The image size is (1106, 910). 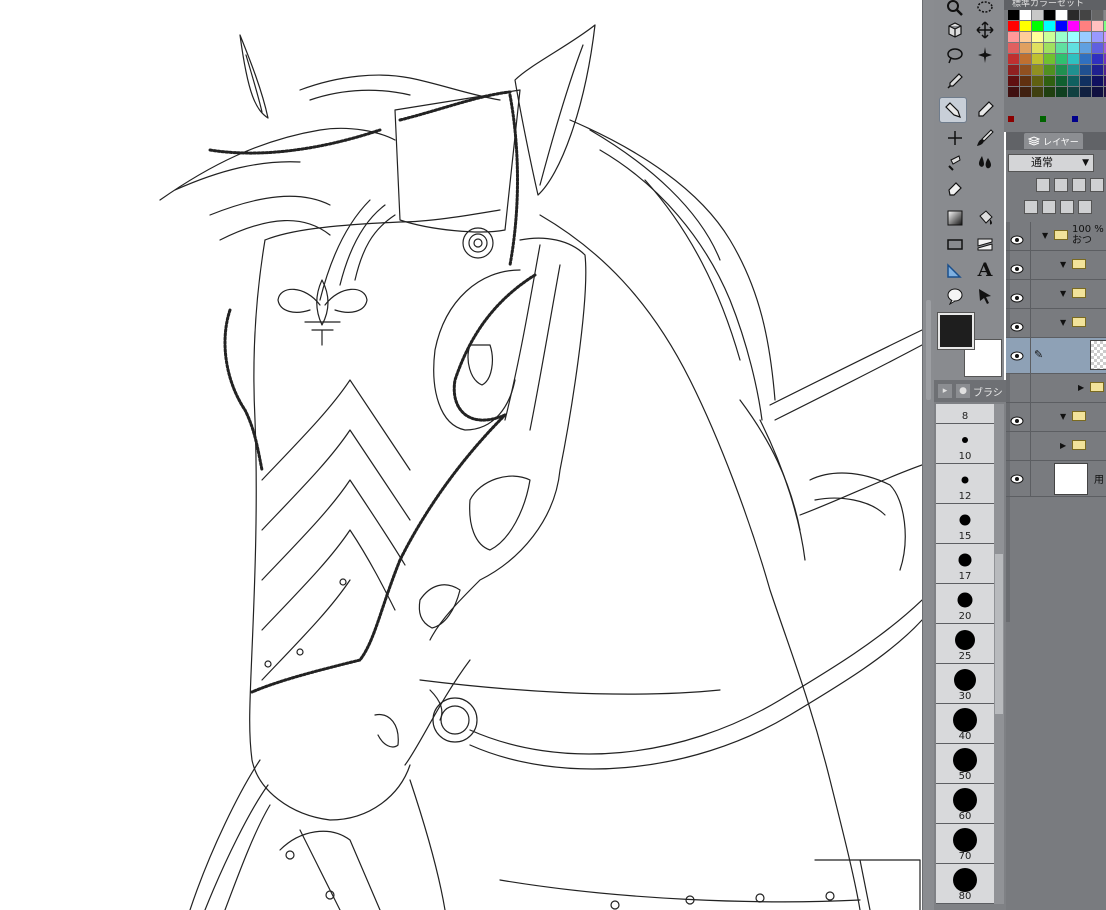 I want to click on layer-row: 用, so click(x=1056, y=479).